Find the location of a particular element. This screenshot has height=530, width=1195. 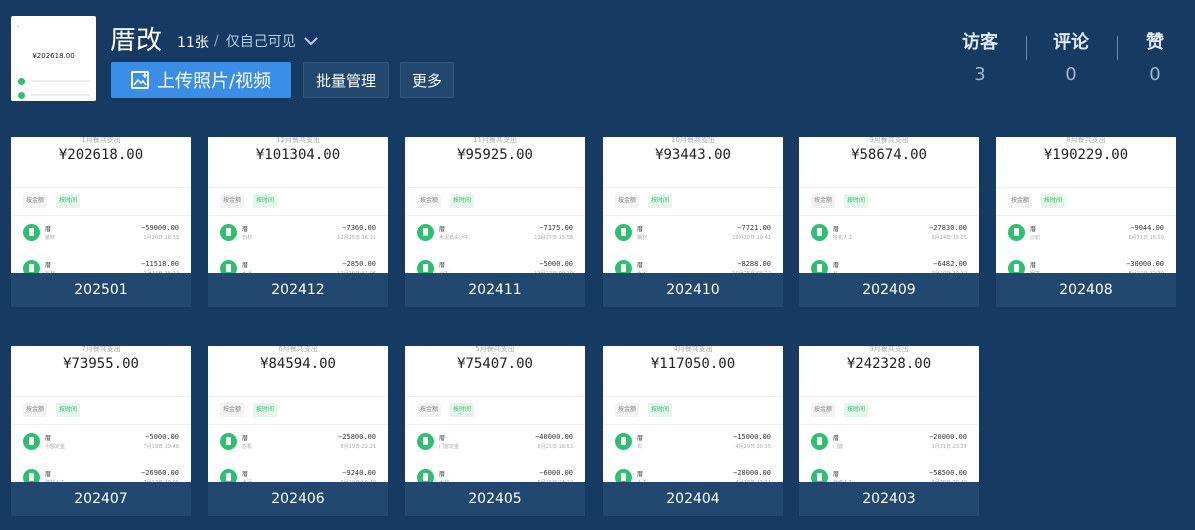

record-amount: −11518.00 is located at coordinates (160, 264).